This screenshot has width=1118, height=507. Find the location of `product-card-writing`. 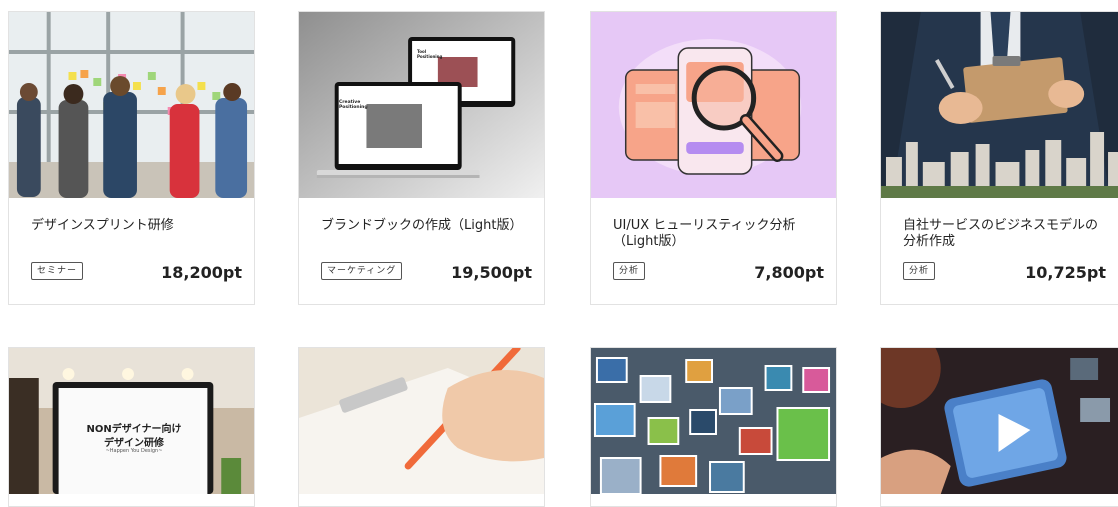

product-card-writing is located at coordinates (421, 427).